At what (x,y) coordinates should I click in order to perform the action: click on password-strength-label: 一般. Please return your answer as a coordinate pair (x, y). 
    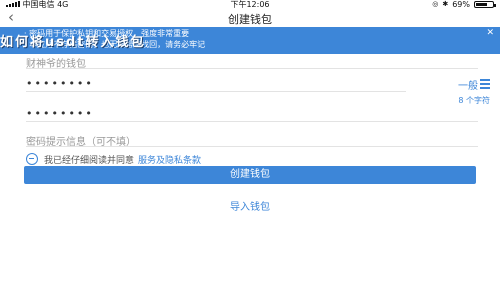
    Looking at the image, I should click on (468, 86).